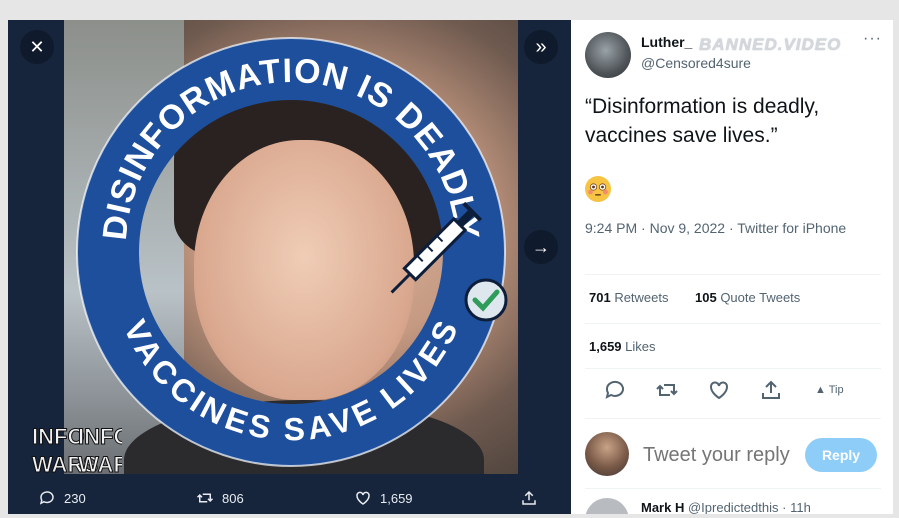  I want to click on next-reply-avatar, so click(607, 506).